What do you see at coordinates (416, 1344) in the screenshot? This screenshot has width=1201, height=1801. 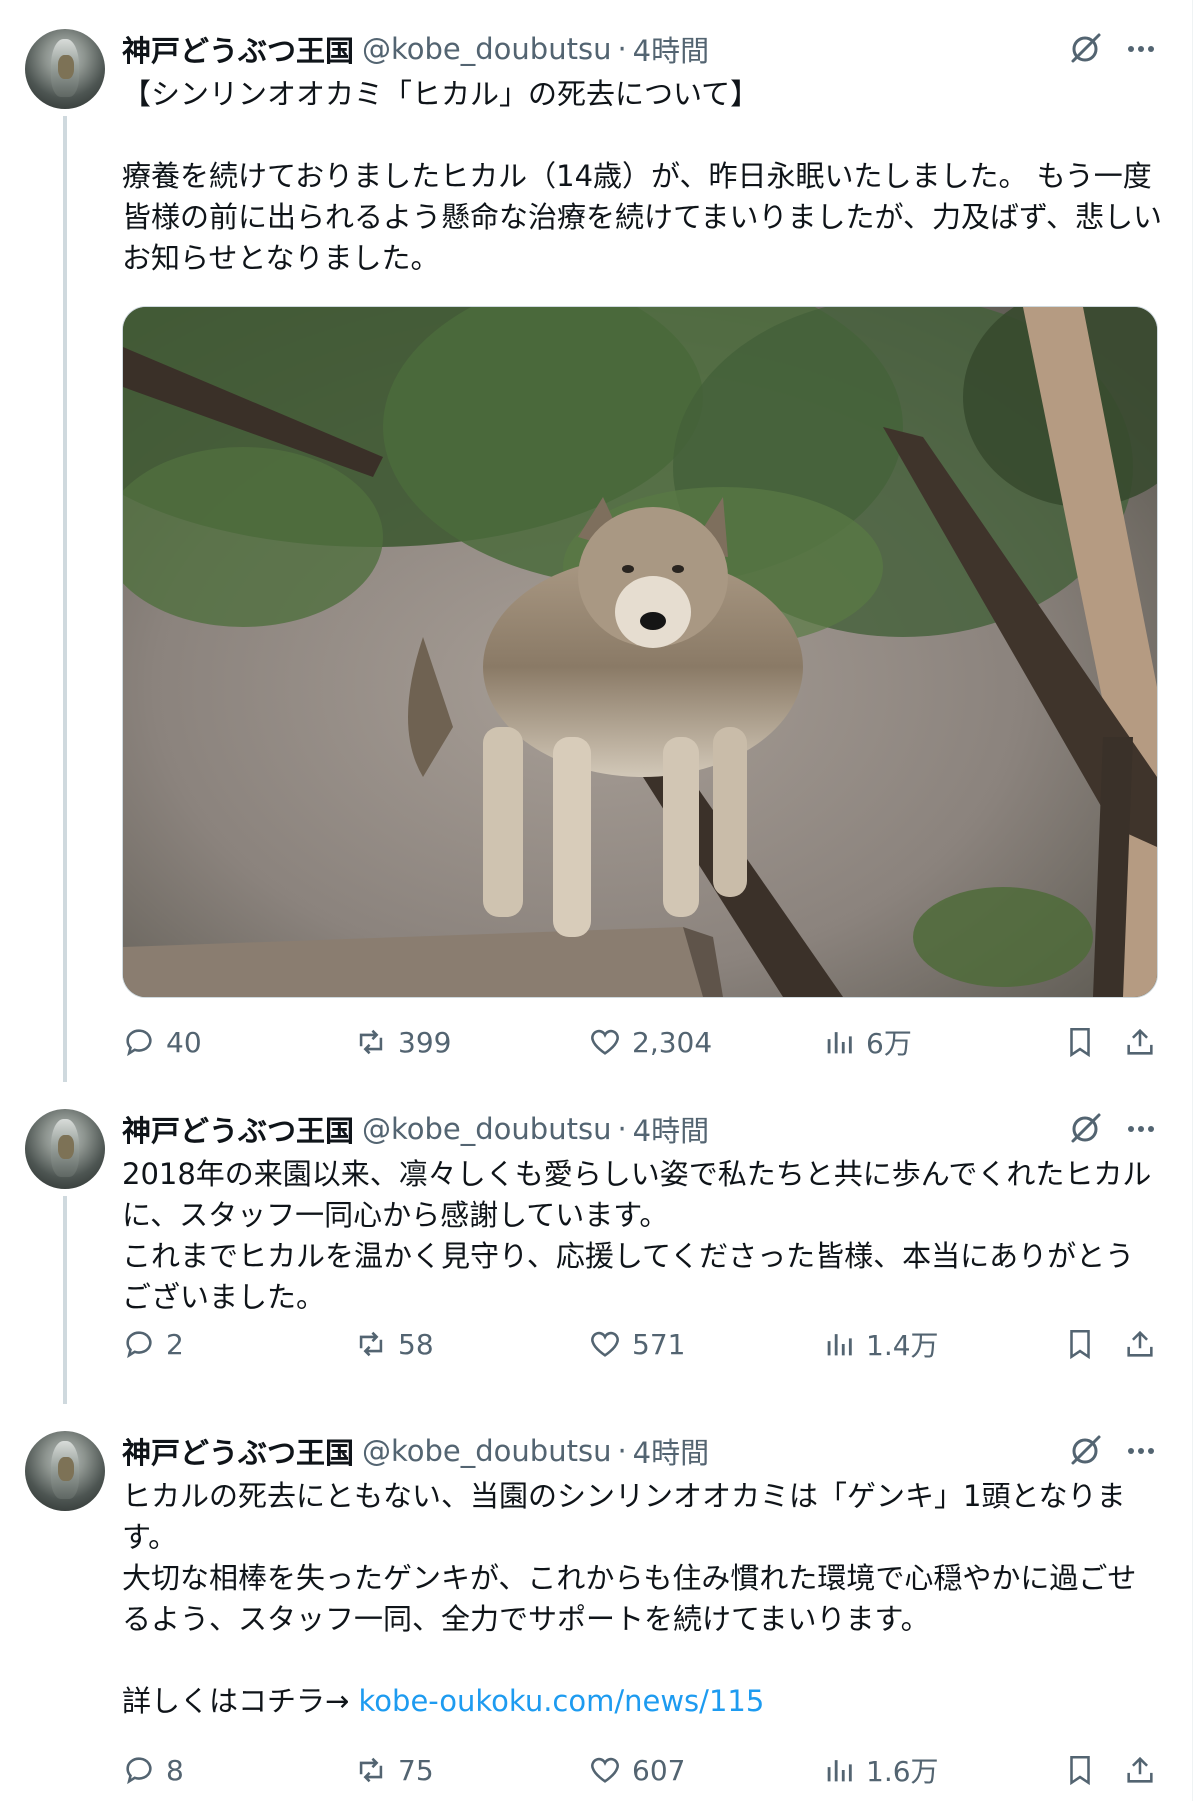 I see `repost-count: 58` at bounding box center [416, 1344].